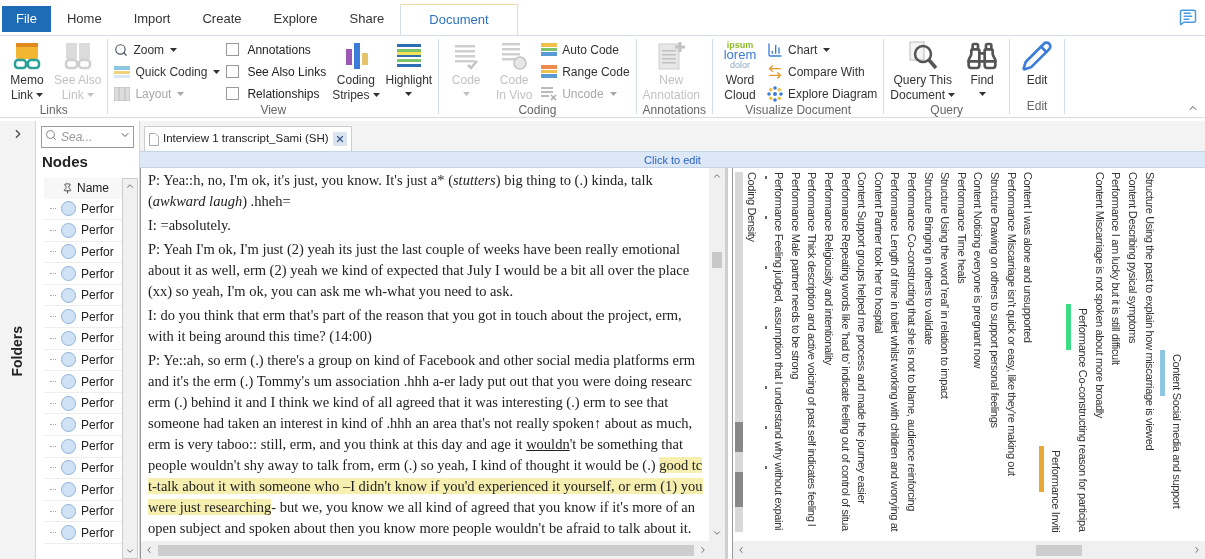  Describe the element at coordinates (549, 49) in the screenshot. I see `colored-lines-icon` at that location.